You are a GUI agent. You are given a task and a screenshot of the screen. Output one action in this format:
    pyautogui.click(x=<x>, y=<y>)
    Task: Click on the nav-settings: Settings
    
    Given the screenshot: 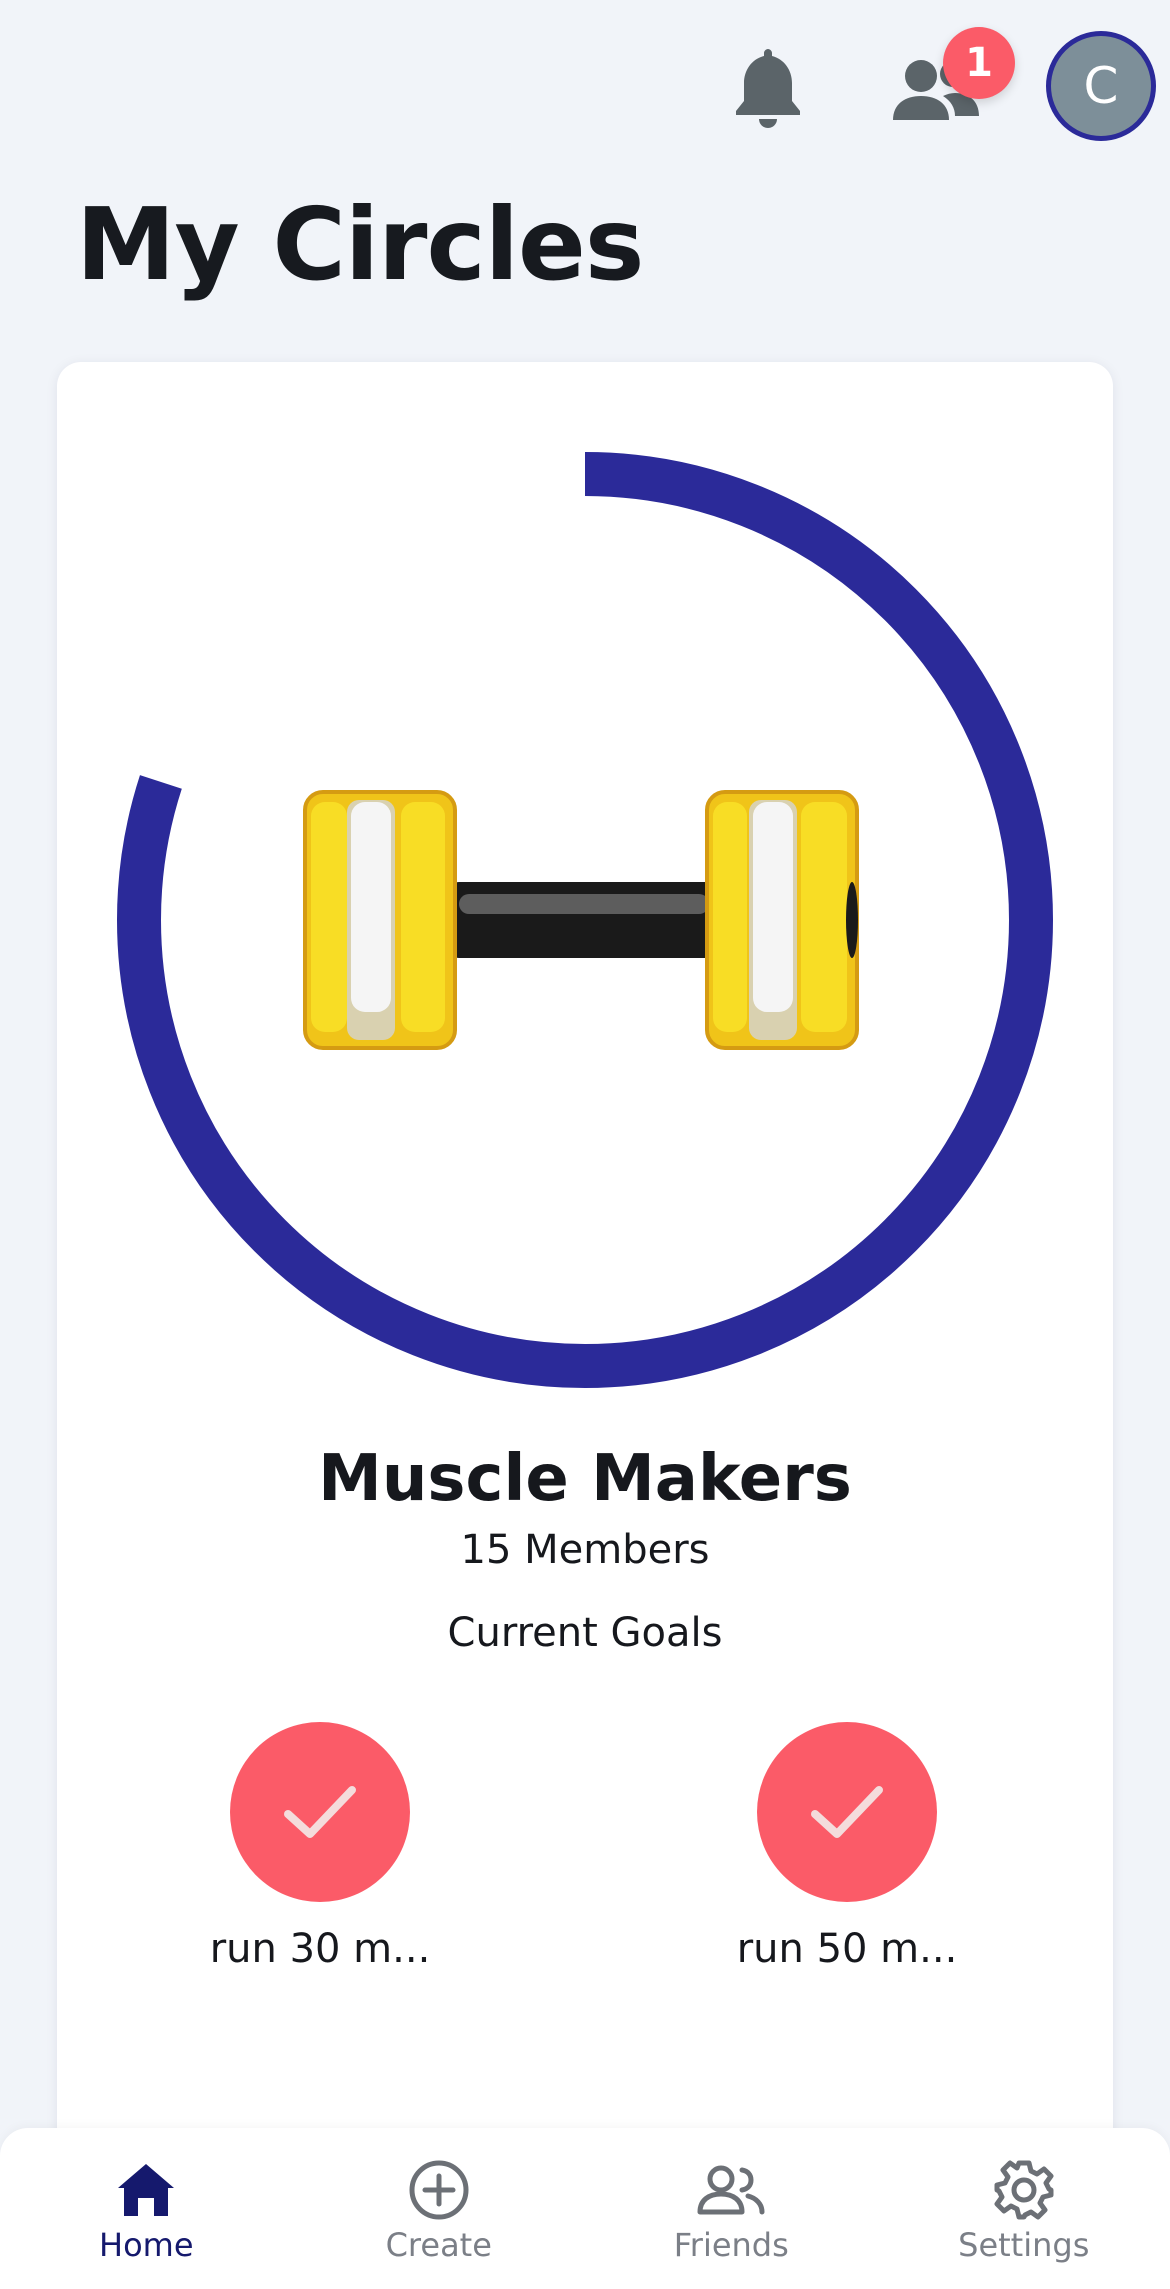 What is the action you would take?
    pyautogui.click(x=1024, y=2208)
    